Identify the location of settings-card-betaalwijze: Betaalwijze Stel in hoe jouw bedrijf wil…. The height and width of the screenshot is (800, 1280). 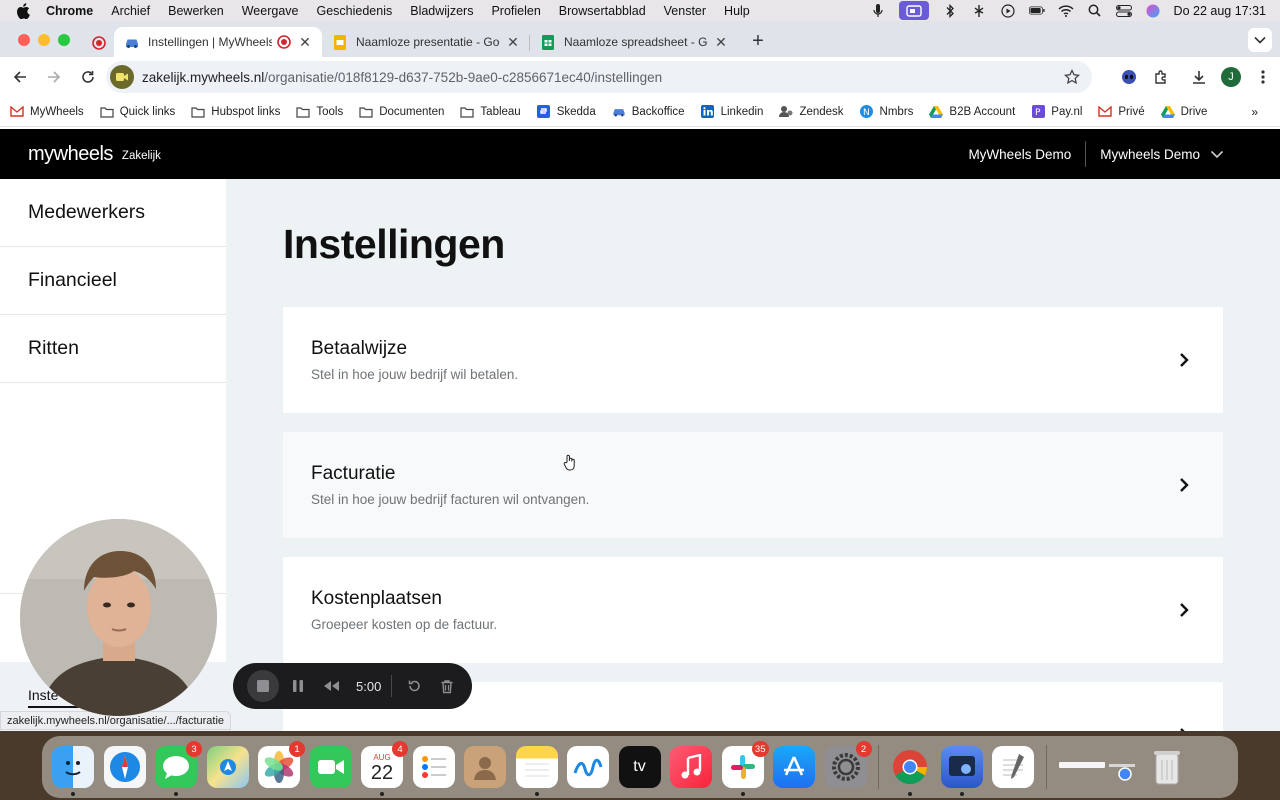
(753, 360).